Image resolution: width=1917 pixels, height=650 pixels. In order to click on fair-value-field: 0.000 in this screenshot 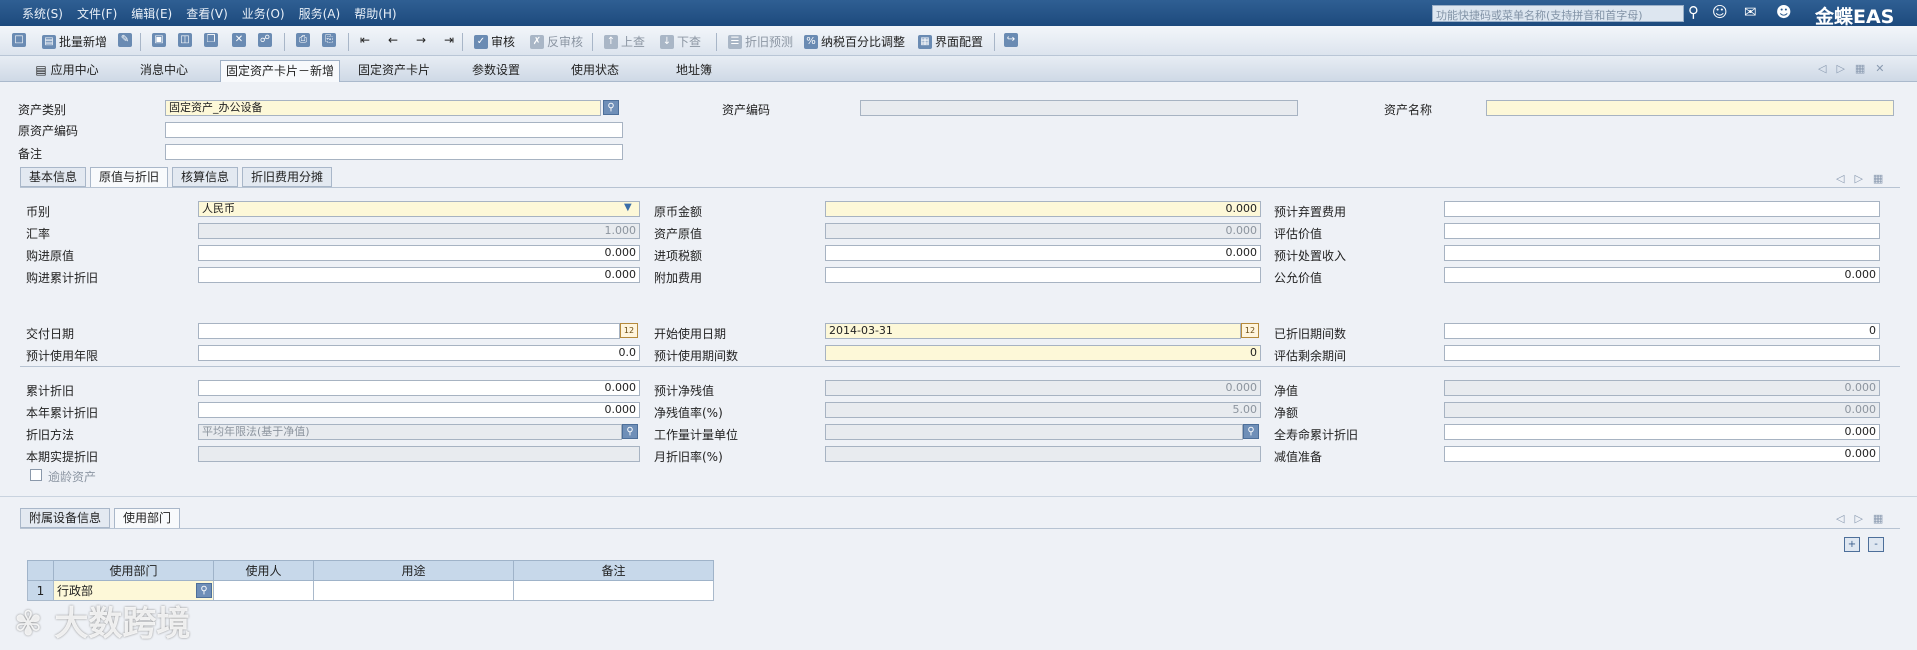, I will do `click(1662, 275)`.